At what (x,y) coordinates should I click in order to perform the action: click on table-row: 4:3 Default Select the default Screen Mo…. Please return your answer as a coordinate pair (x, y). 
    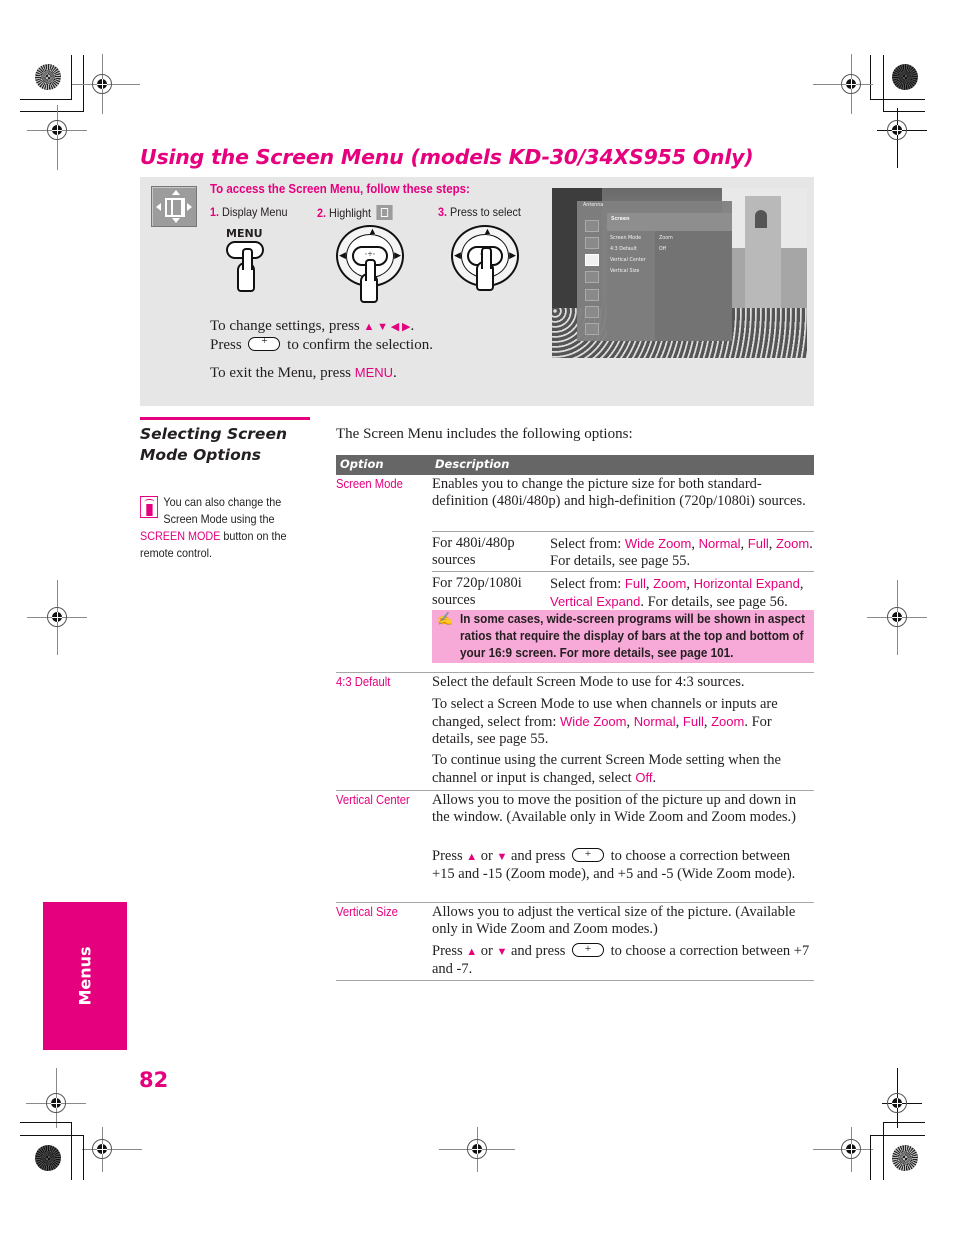
    Looking at the image, I should click on (575, 732).